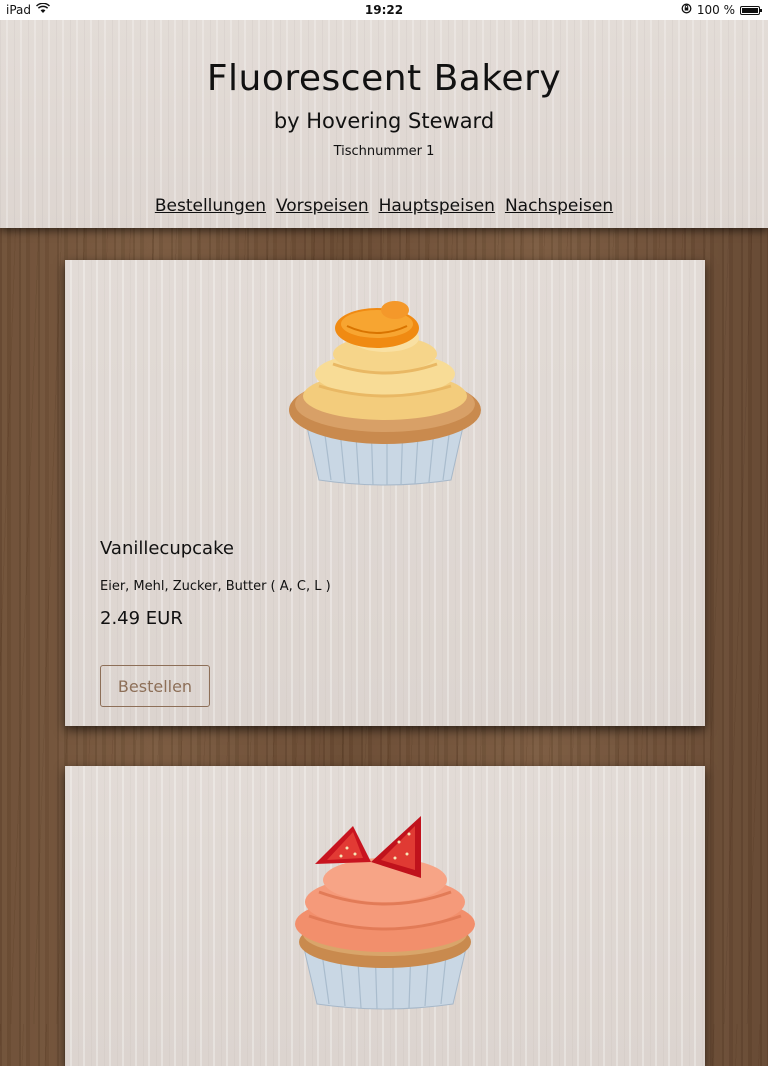 This screenshot has height=1066, width=768. What do you see at coordinates (715, 10) in the screenshot?
I see `battery-percent: 100 %` at bounding box center [715, 10].